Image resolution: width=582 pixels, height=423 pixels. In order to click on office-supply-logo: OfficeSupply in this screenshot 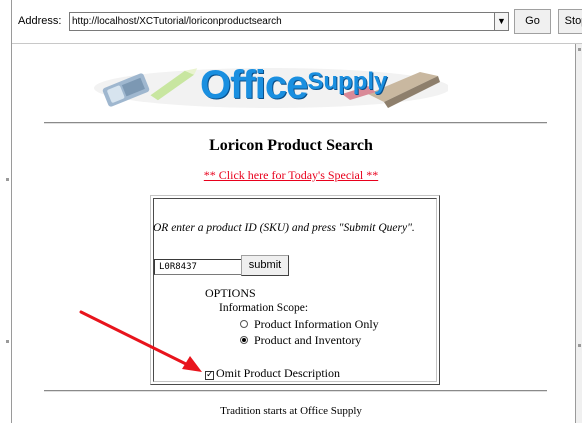, I will do `click(270, 85)`.